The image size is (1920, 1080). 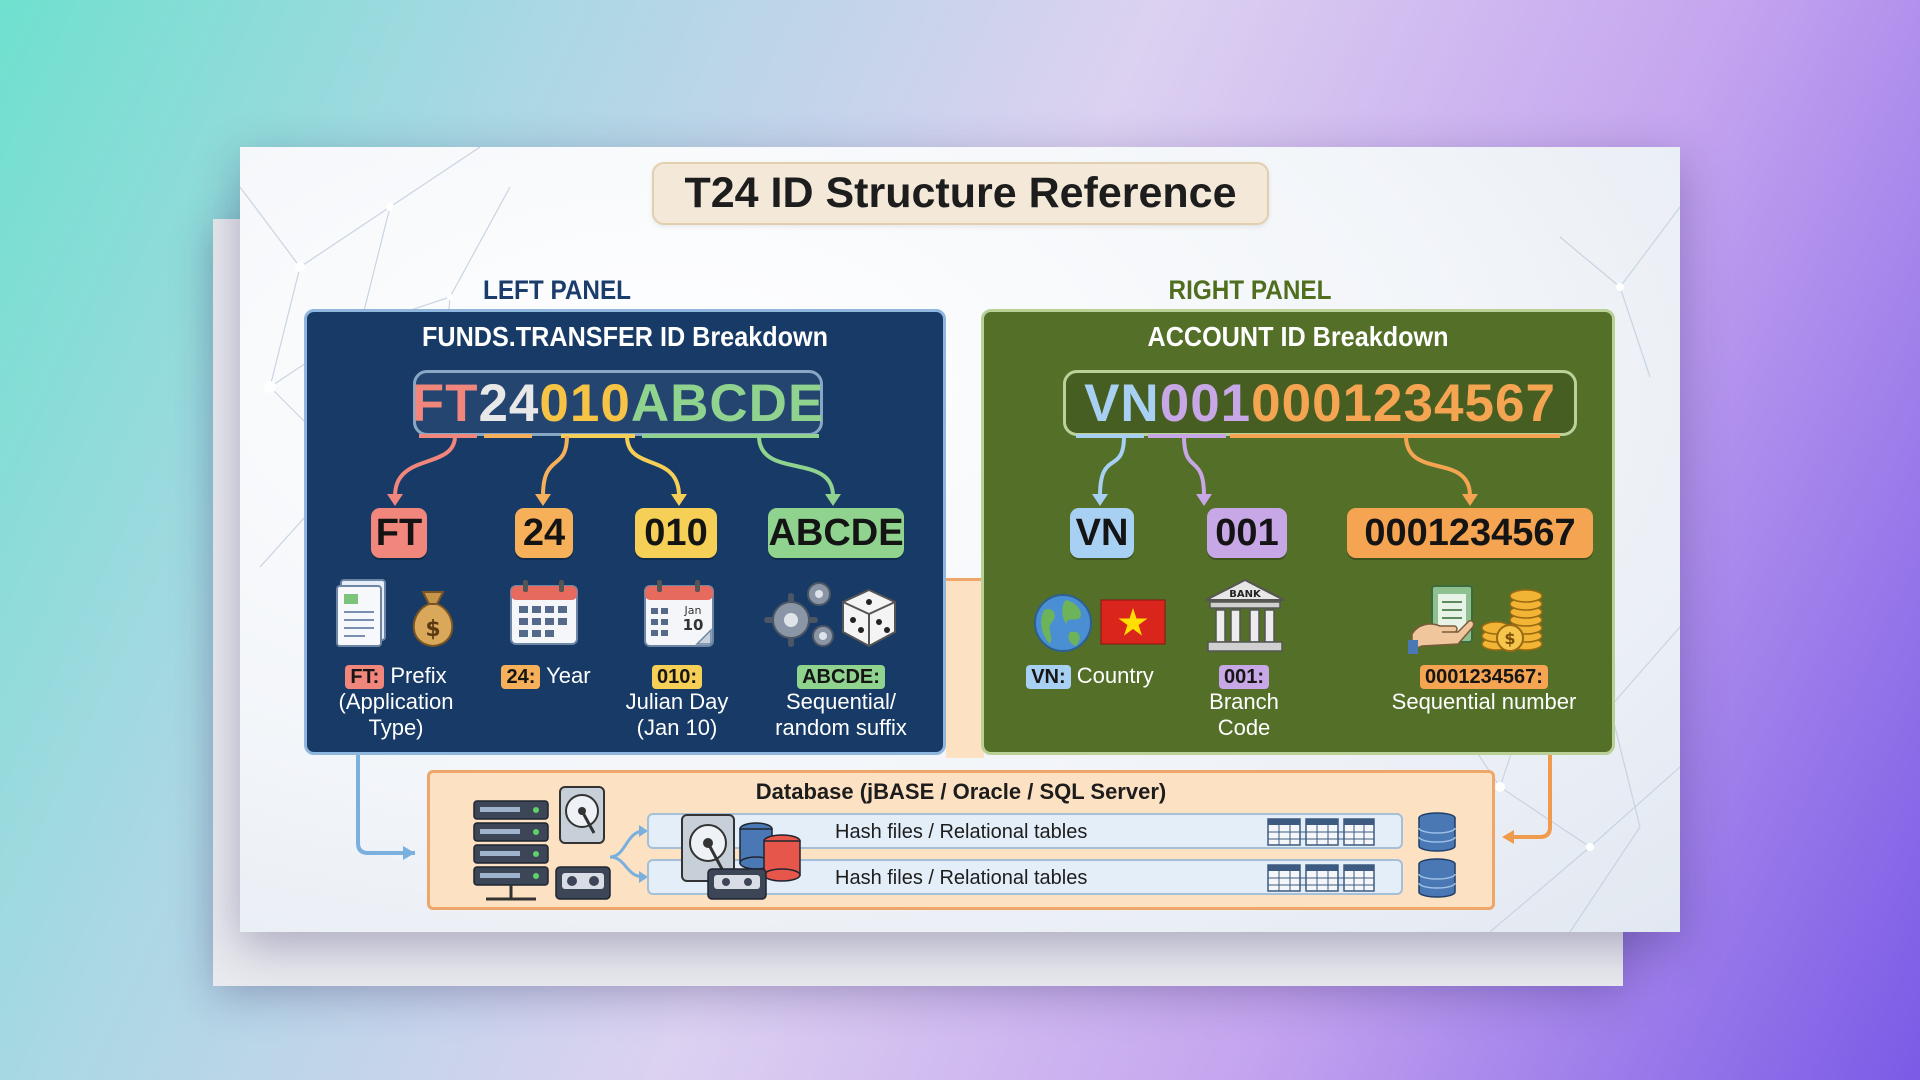 I want to click on desc-ft-text: Prefix, so click(x=418, y=675).